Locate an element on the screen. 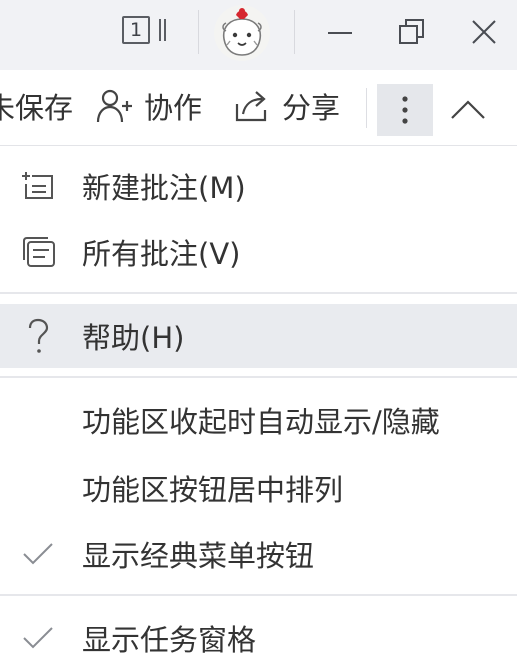  chevron-up-icon is located at coordinates (468, 109).